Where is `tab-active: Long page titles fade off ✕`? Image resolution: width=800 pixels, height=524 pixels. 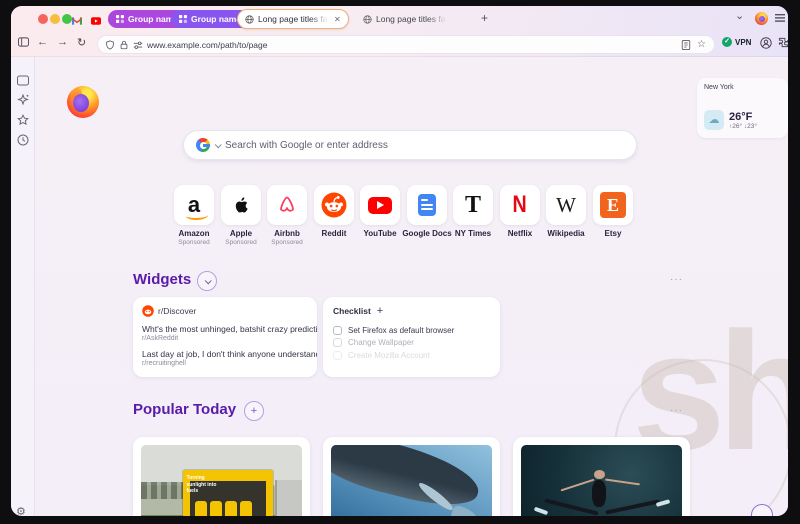 tab-active: Long page titles fade off ✕ is located at coordinates (293, 19).